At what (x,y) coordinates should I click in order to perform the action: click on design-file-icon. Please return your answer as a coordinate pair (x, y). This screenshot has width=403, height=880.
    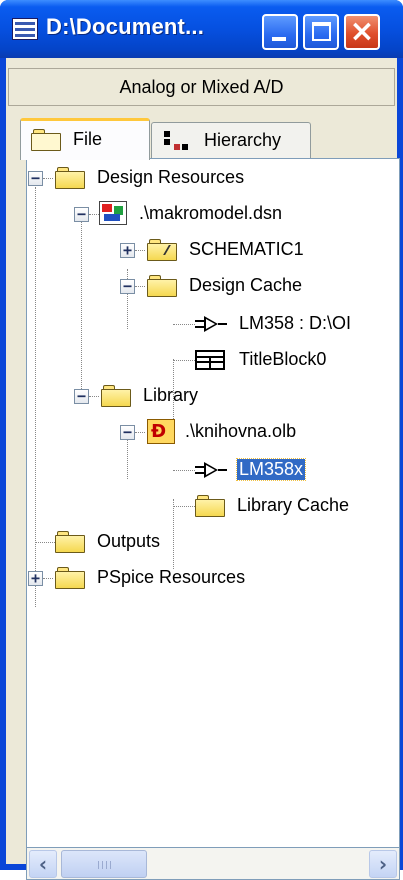
    Looking at the image, I should click on (114, 214).